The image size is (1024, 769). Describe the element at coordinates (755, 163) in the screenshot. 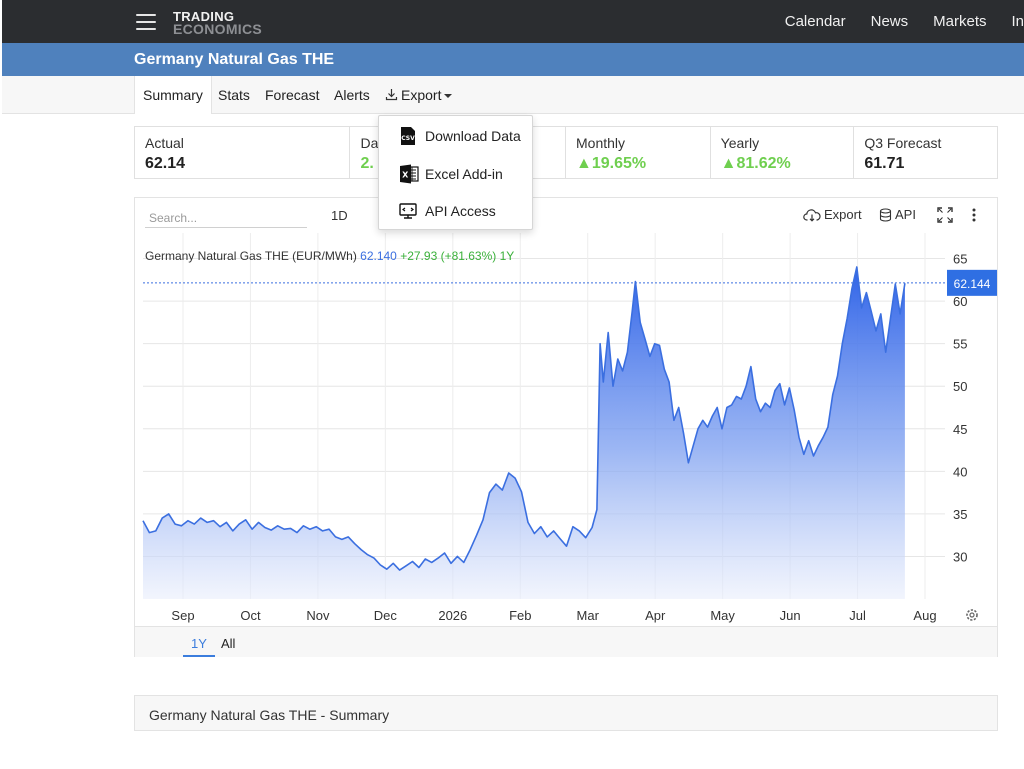

I see `stat-value: ▲81.62%` at that location.